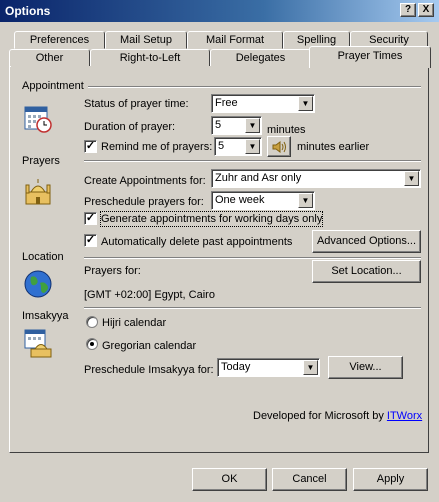  What do you see at coordinates (408, 10) in the screenshot?
I see `help-button: ?` at bounding box center [408, 10].